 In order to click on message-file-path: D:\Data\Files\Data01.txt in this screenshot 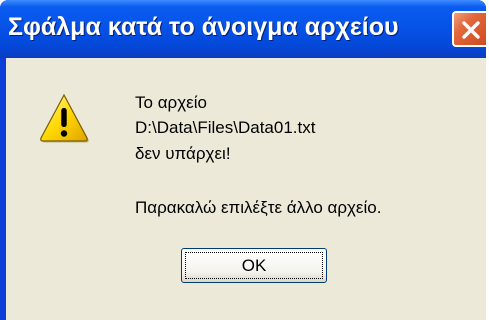, I will do `click(225, 127)`.